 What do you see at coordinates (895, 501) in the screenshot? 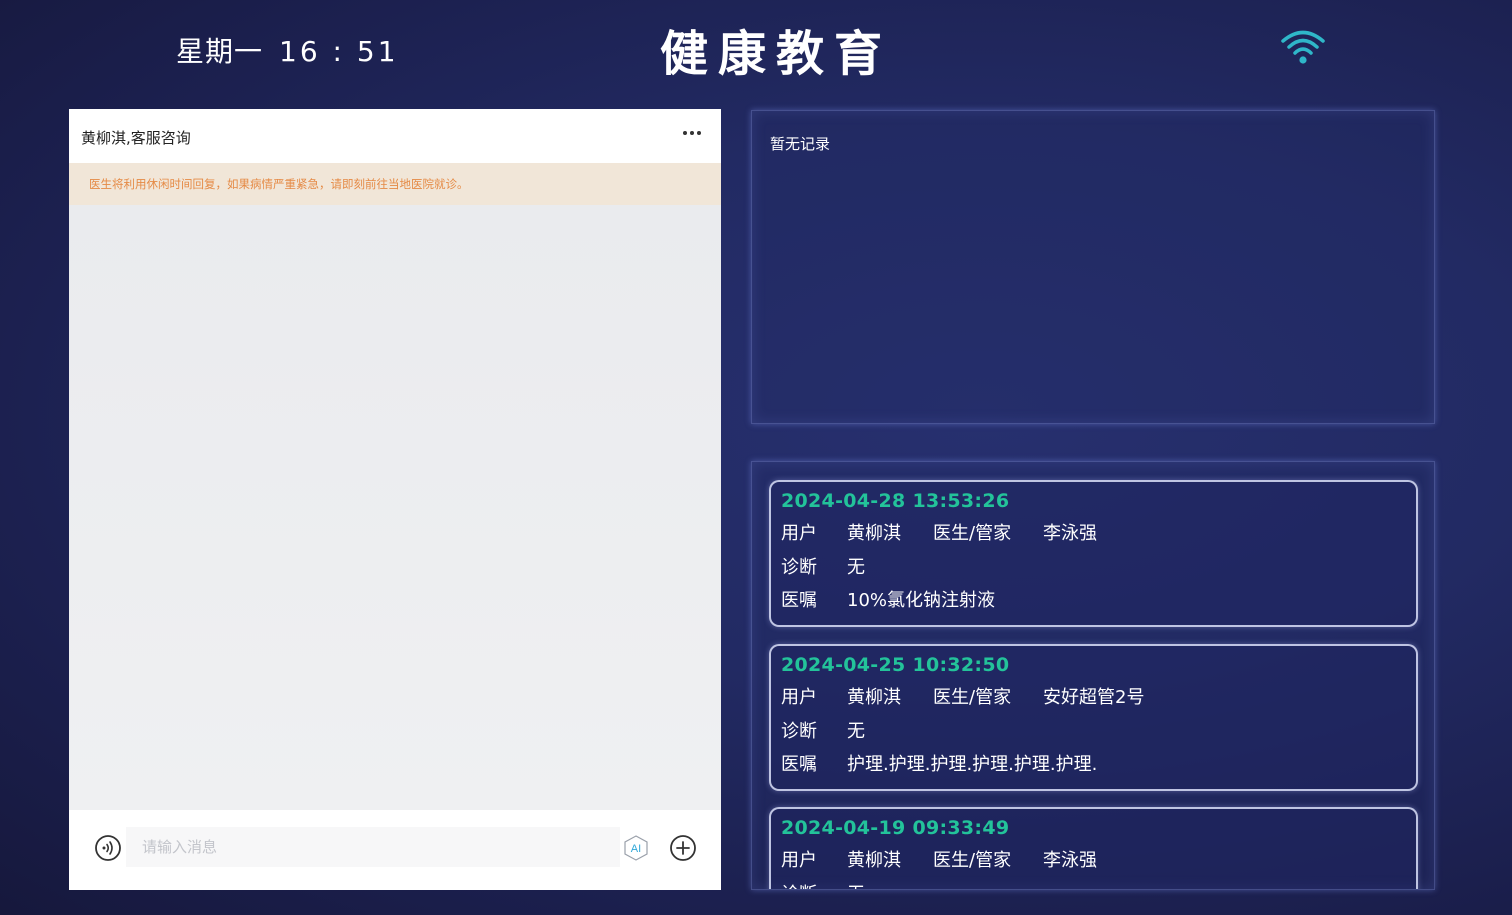
I see `order-time: 2024-04-28 13:53:26` at bounding box center [895, 501].